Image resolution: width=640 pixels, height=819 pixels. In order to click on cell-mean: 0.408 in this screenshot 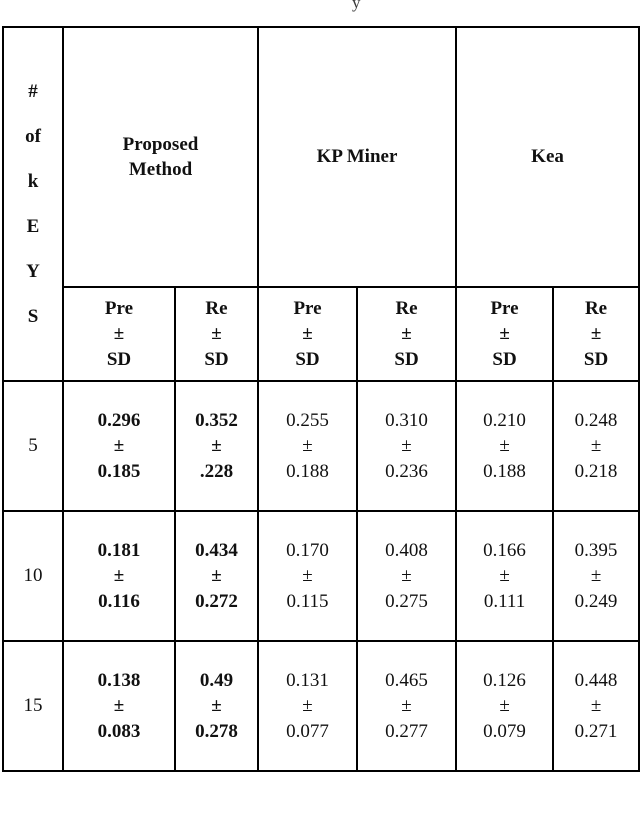, I will do `click(406, 551)`.